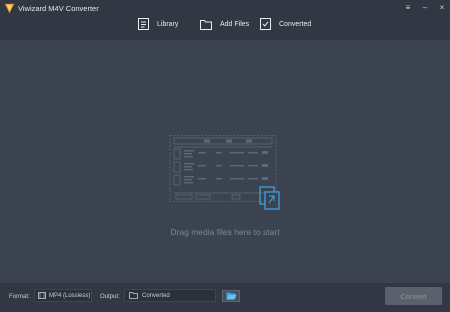 The image size is (450, 312). I want to click on tab-converted: Converted, so click(285, 24).